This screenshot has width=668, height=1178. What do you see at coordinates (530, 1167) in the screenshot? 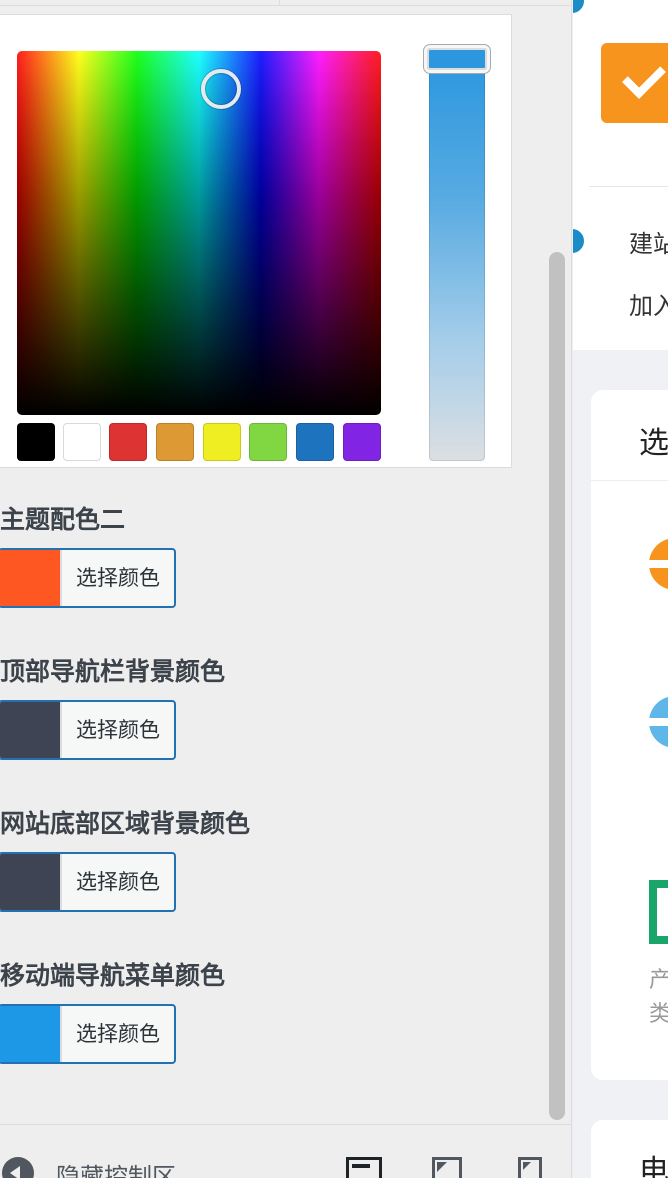
I see `mobile-icon` at bounding box center [530, 1167].